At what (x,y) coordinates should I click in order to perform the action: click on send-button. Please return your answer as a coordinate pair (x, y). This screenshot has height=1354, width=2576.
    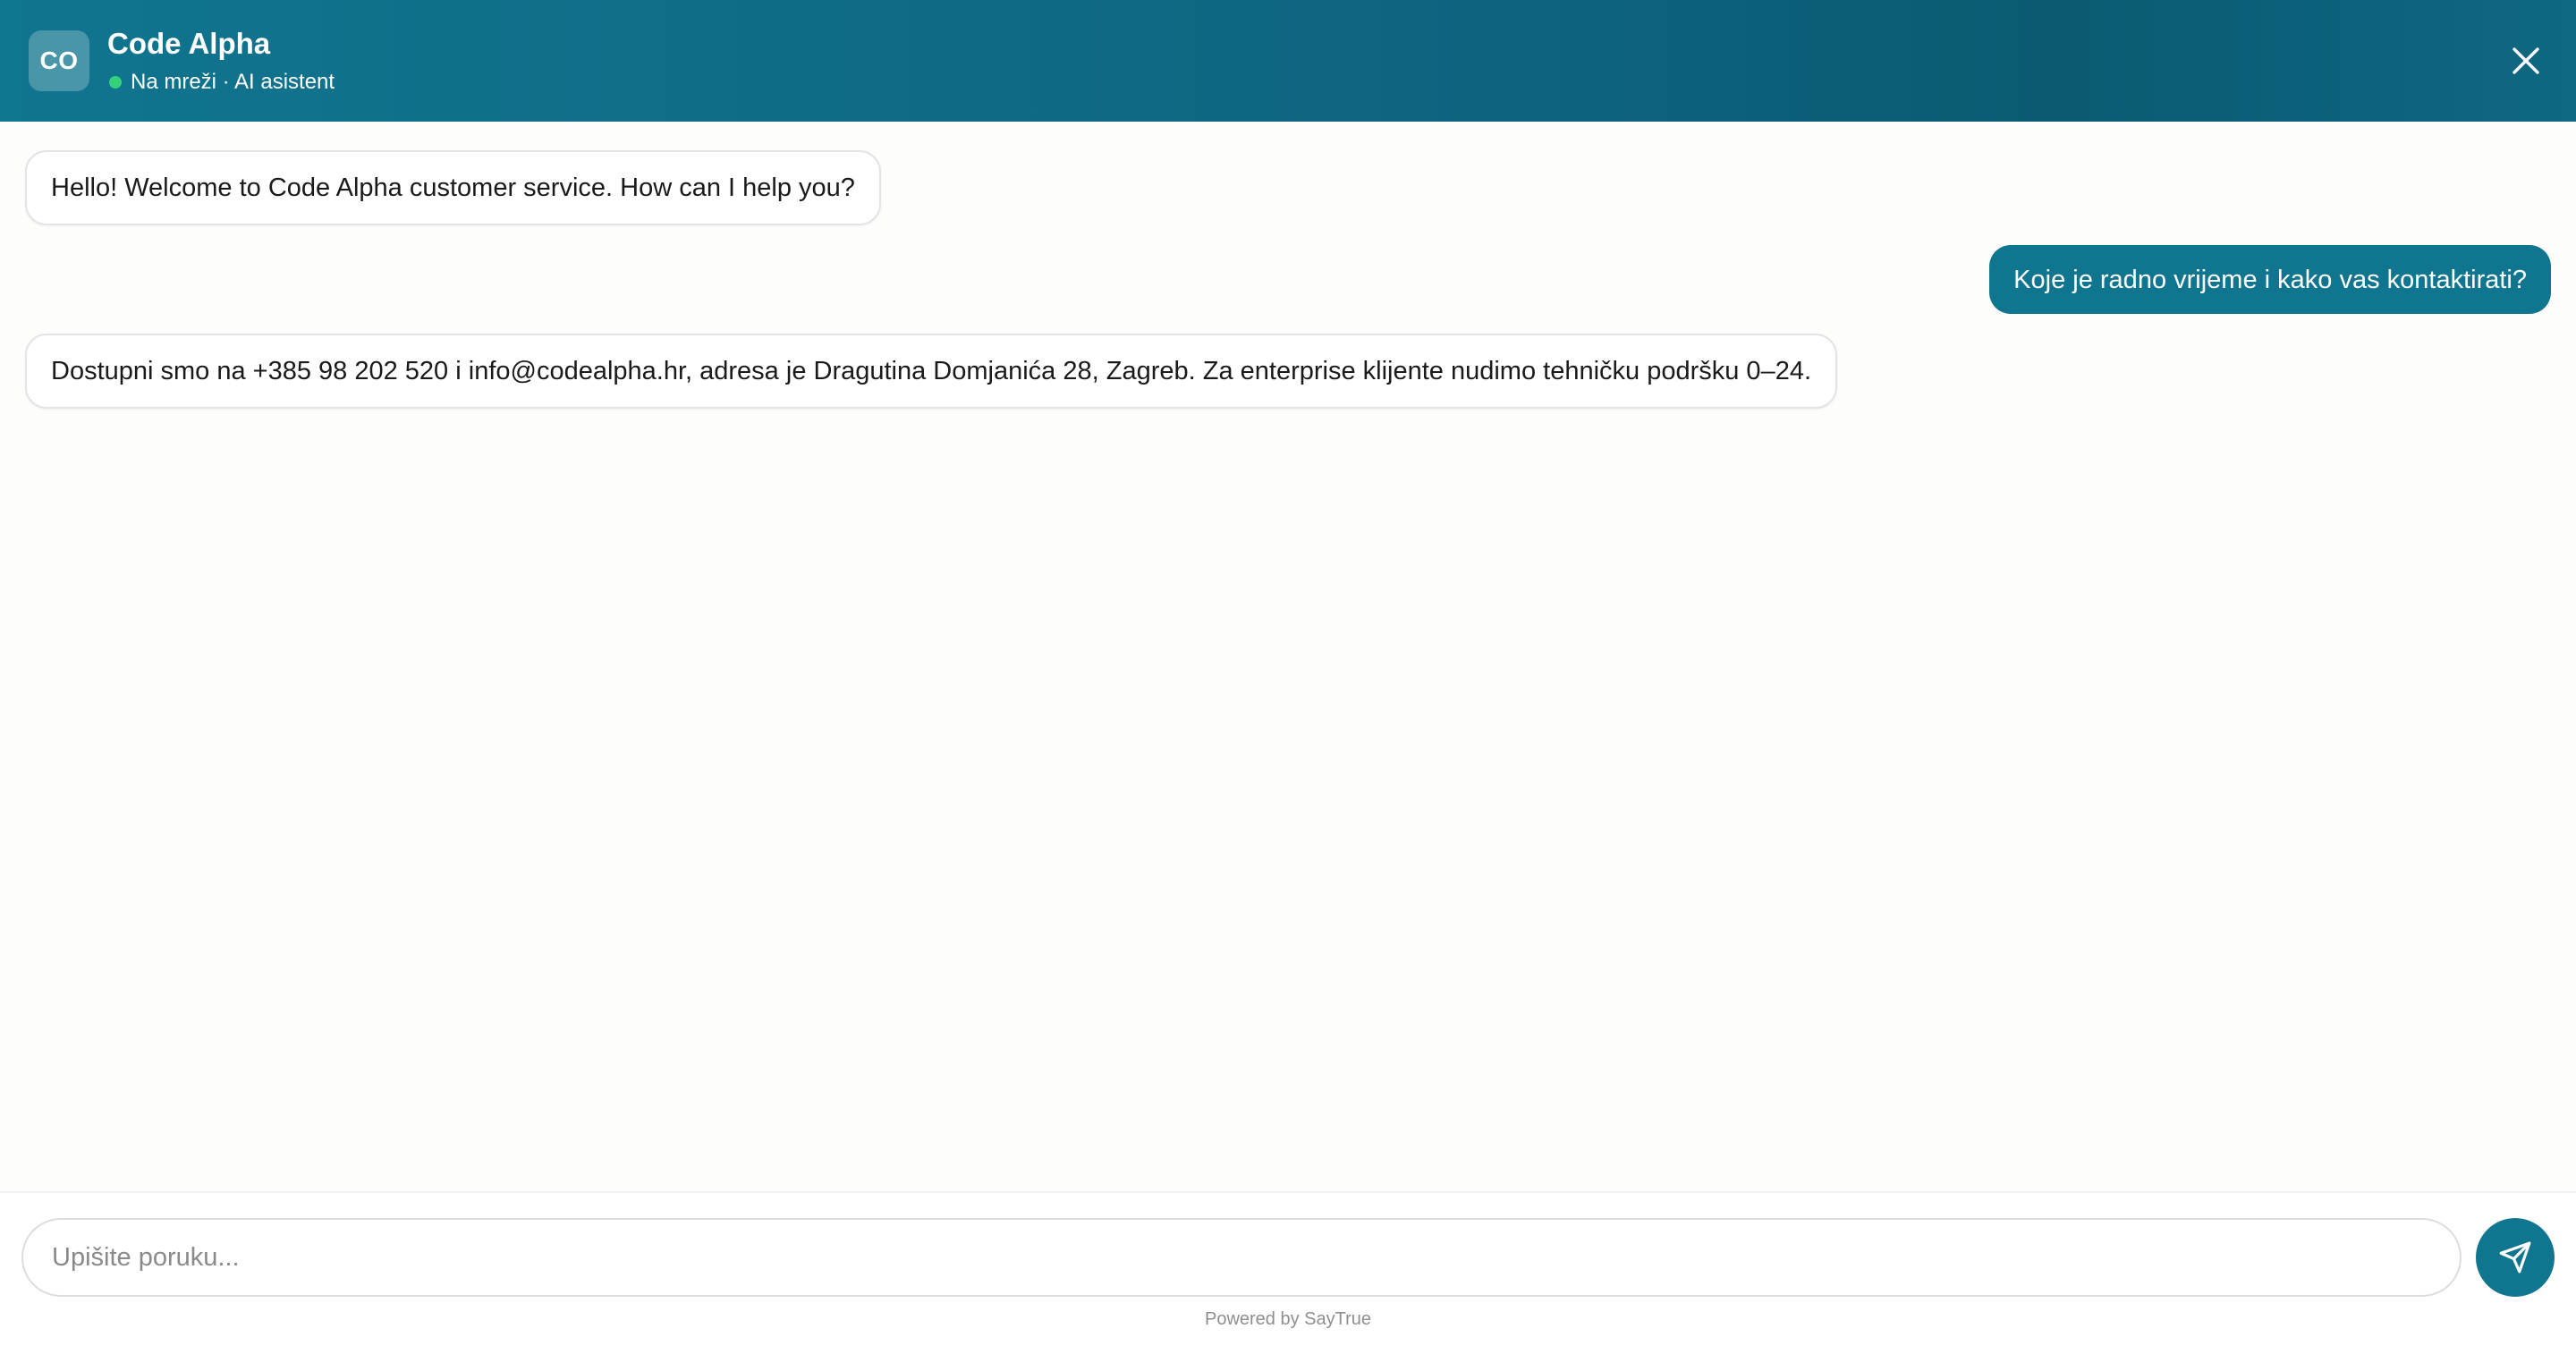
    Looking at the image, I should click on (2515, 1257).